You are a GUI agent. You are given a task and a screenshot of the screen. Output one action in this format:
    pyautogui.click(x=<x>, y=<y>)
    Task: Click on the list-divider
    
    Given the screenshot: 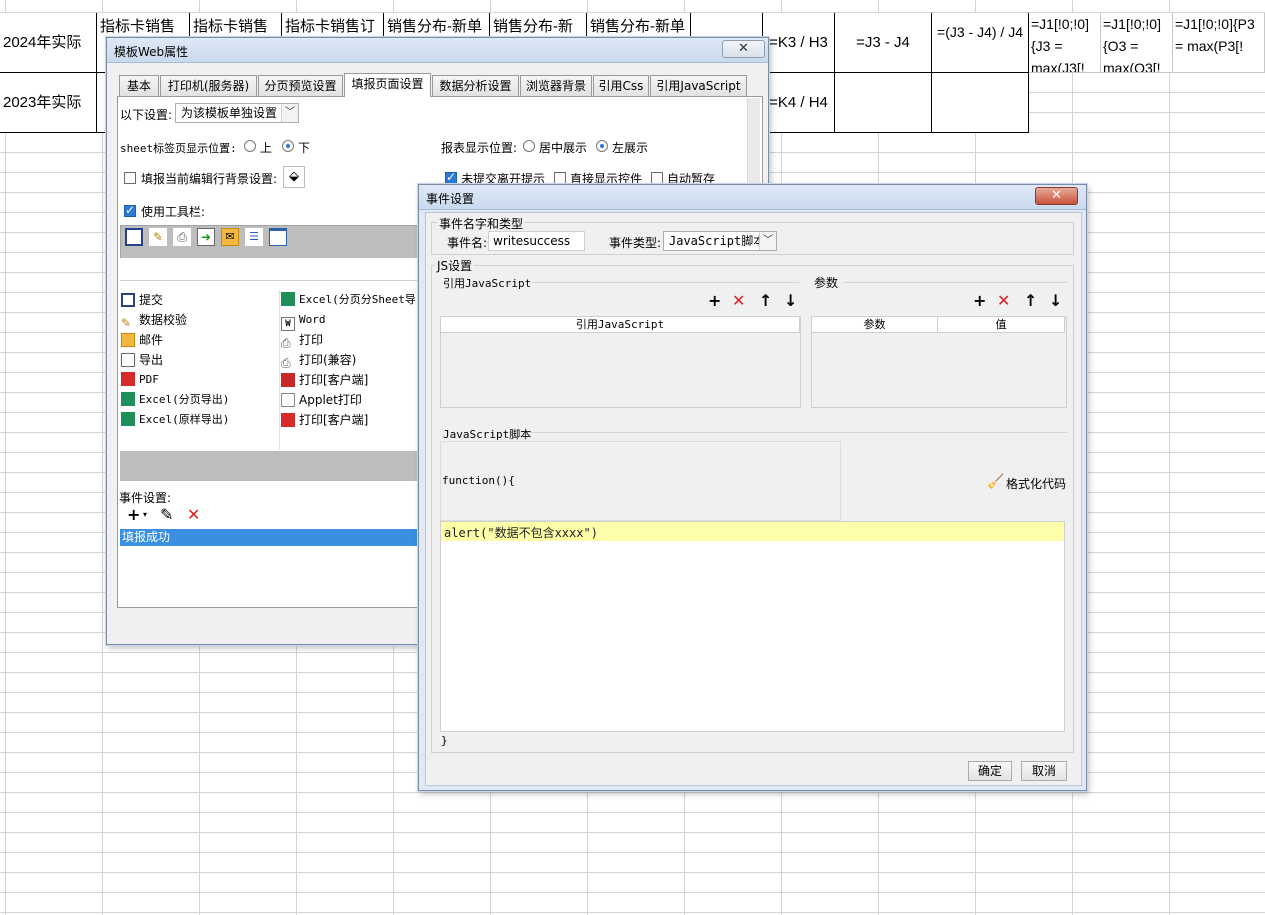 What is the action you would take?
    pyautogui.click(x=279, y=370)
    